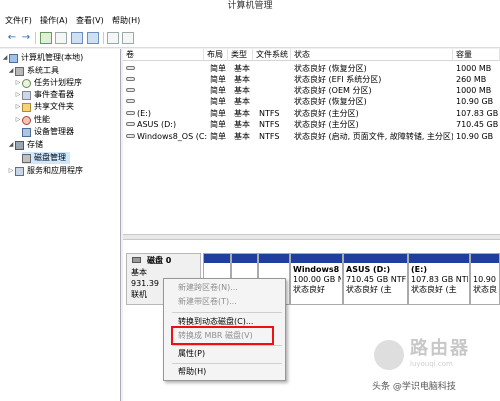 This screenshot has width=500, height=401. I want to click on toolbar-separator, so click(35, 38).